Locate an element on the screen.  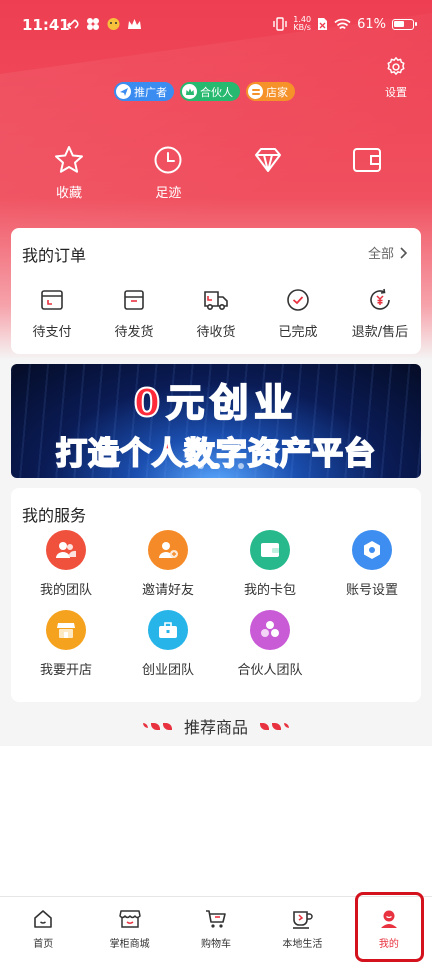
service-label: 我要开店 is located at coordinates (65, 670).